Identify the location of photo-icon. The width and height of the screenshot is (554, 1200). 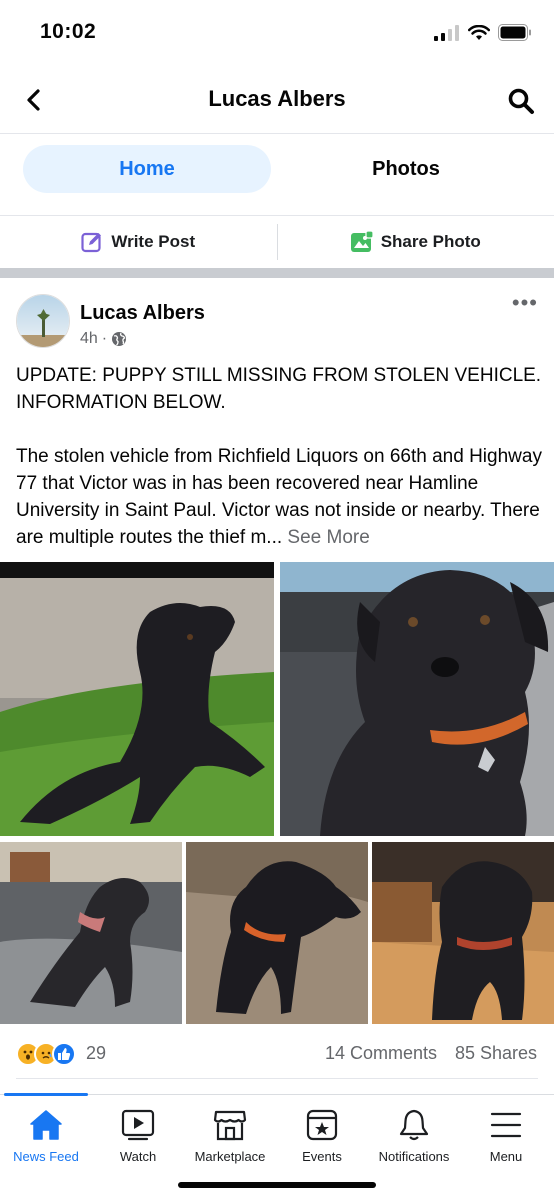
(361, 241).